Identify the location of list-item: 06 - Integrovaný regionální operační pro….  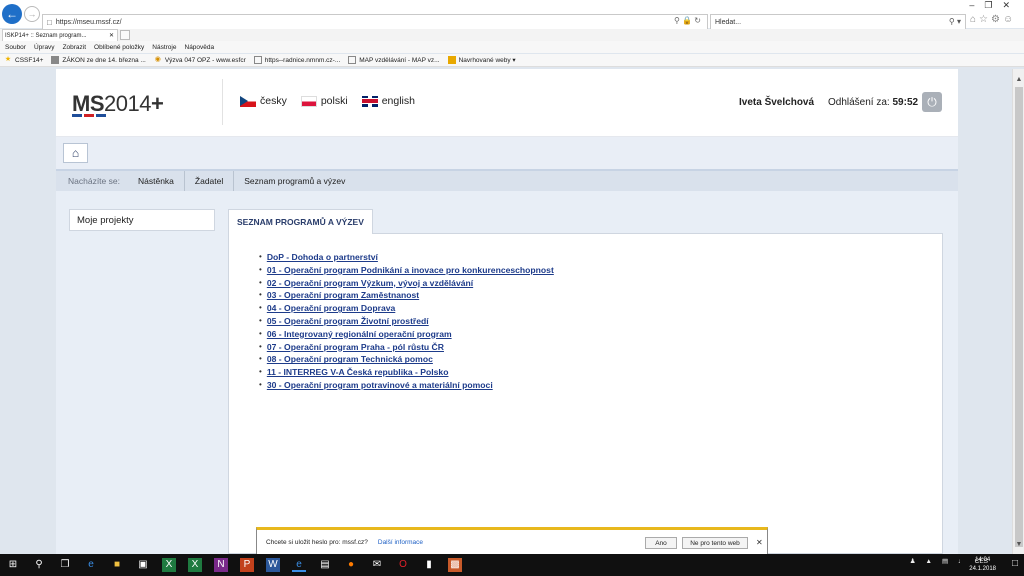
(406, 334).